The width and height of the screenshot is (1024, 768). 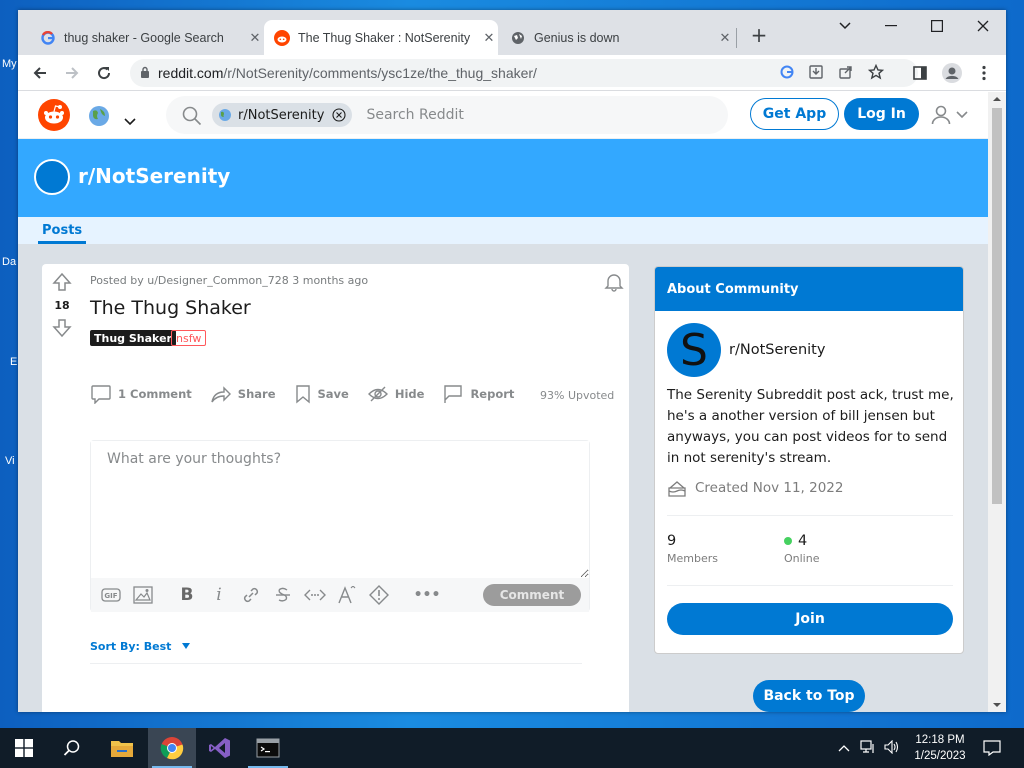 What do you see at coordinates (111, 595) in the screenshot?
I see `gif-icon: GIF` at bounding box center [111, 595].